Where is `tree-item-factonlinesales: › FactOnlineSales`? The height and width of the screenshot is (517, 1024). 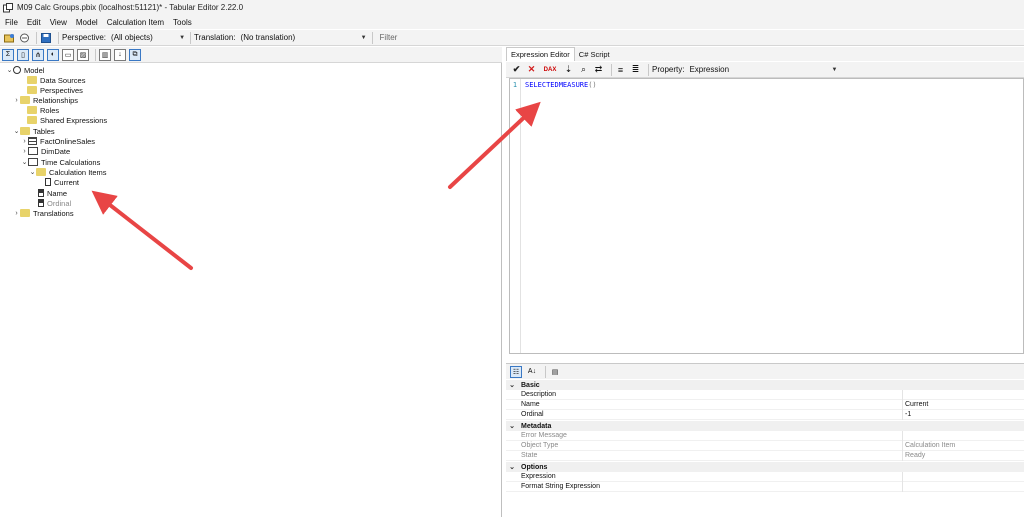
tree-item-factonlinesales: › FactOnlineSales is located at coordinates (58, 141).